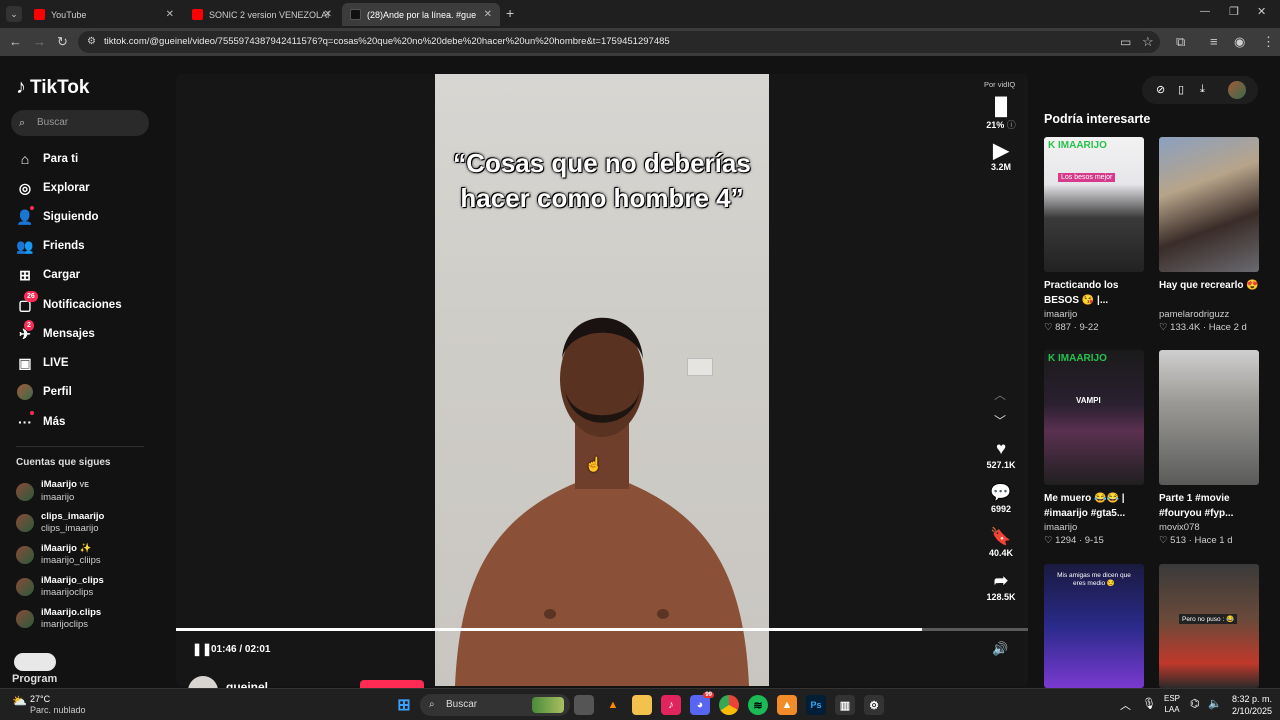 Image resolution: width=1280 pixels, height=720 pixels. What do you see at coordinates (1251, 699) in the screenshot?
I see `clock-time: 8:32 p. m.` at bounding box center [1251, 699].